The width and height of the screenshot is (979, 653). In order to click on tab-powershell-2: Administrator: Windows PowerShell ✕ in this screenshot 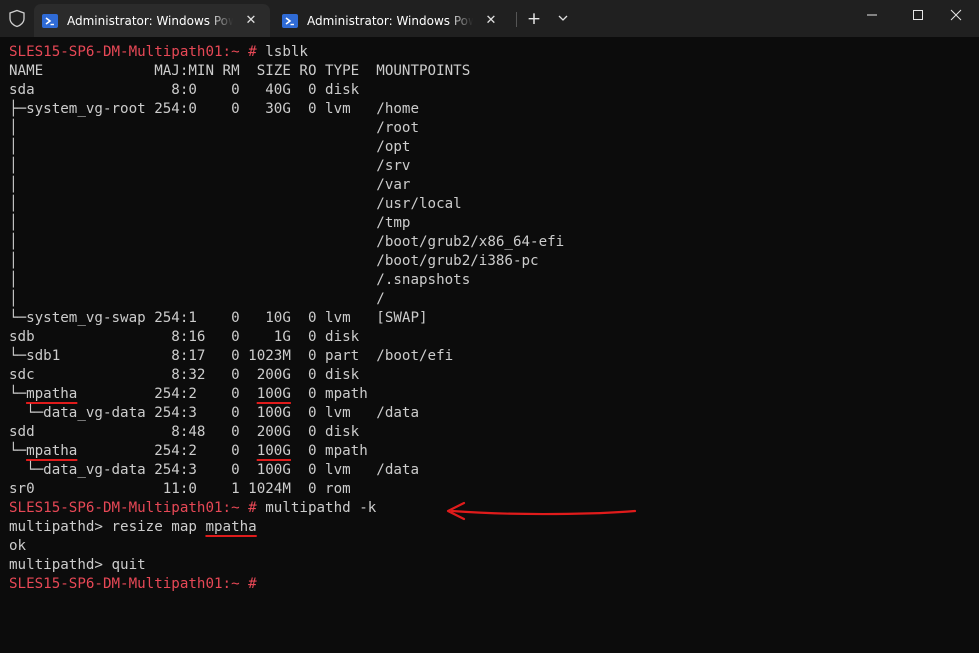, I will do `click(392, 20)`.